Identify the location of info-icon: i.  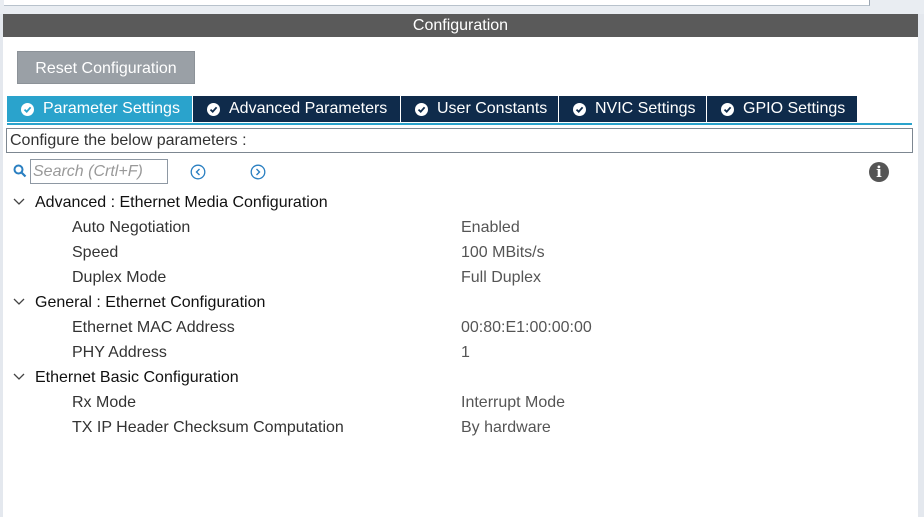
(879, 172).